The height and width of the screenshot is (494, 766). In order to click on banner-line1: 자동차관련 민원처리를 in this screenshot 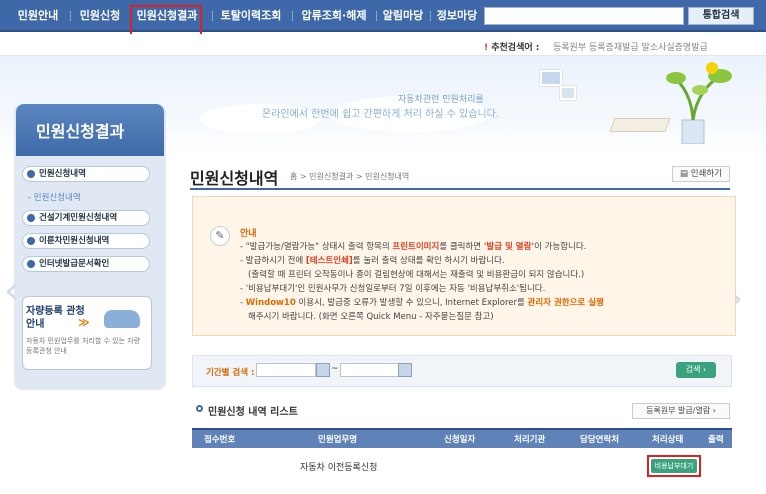, I will do `click(441, 100)`.